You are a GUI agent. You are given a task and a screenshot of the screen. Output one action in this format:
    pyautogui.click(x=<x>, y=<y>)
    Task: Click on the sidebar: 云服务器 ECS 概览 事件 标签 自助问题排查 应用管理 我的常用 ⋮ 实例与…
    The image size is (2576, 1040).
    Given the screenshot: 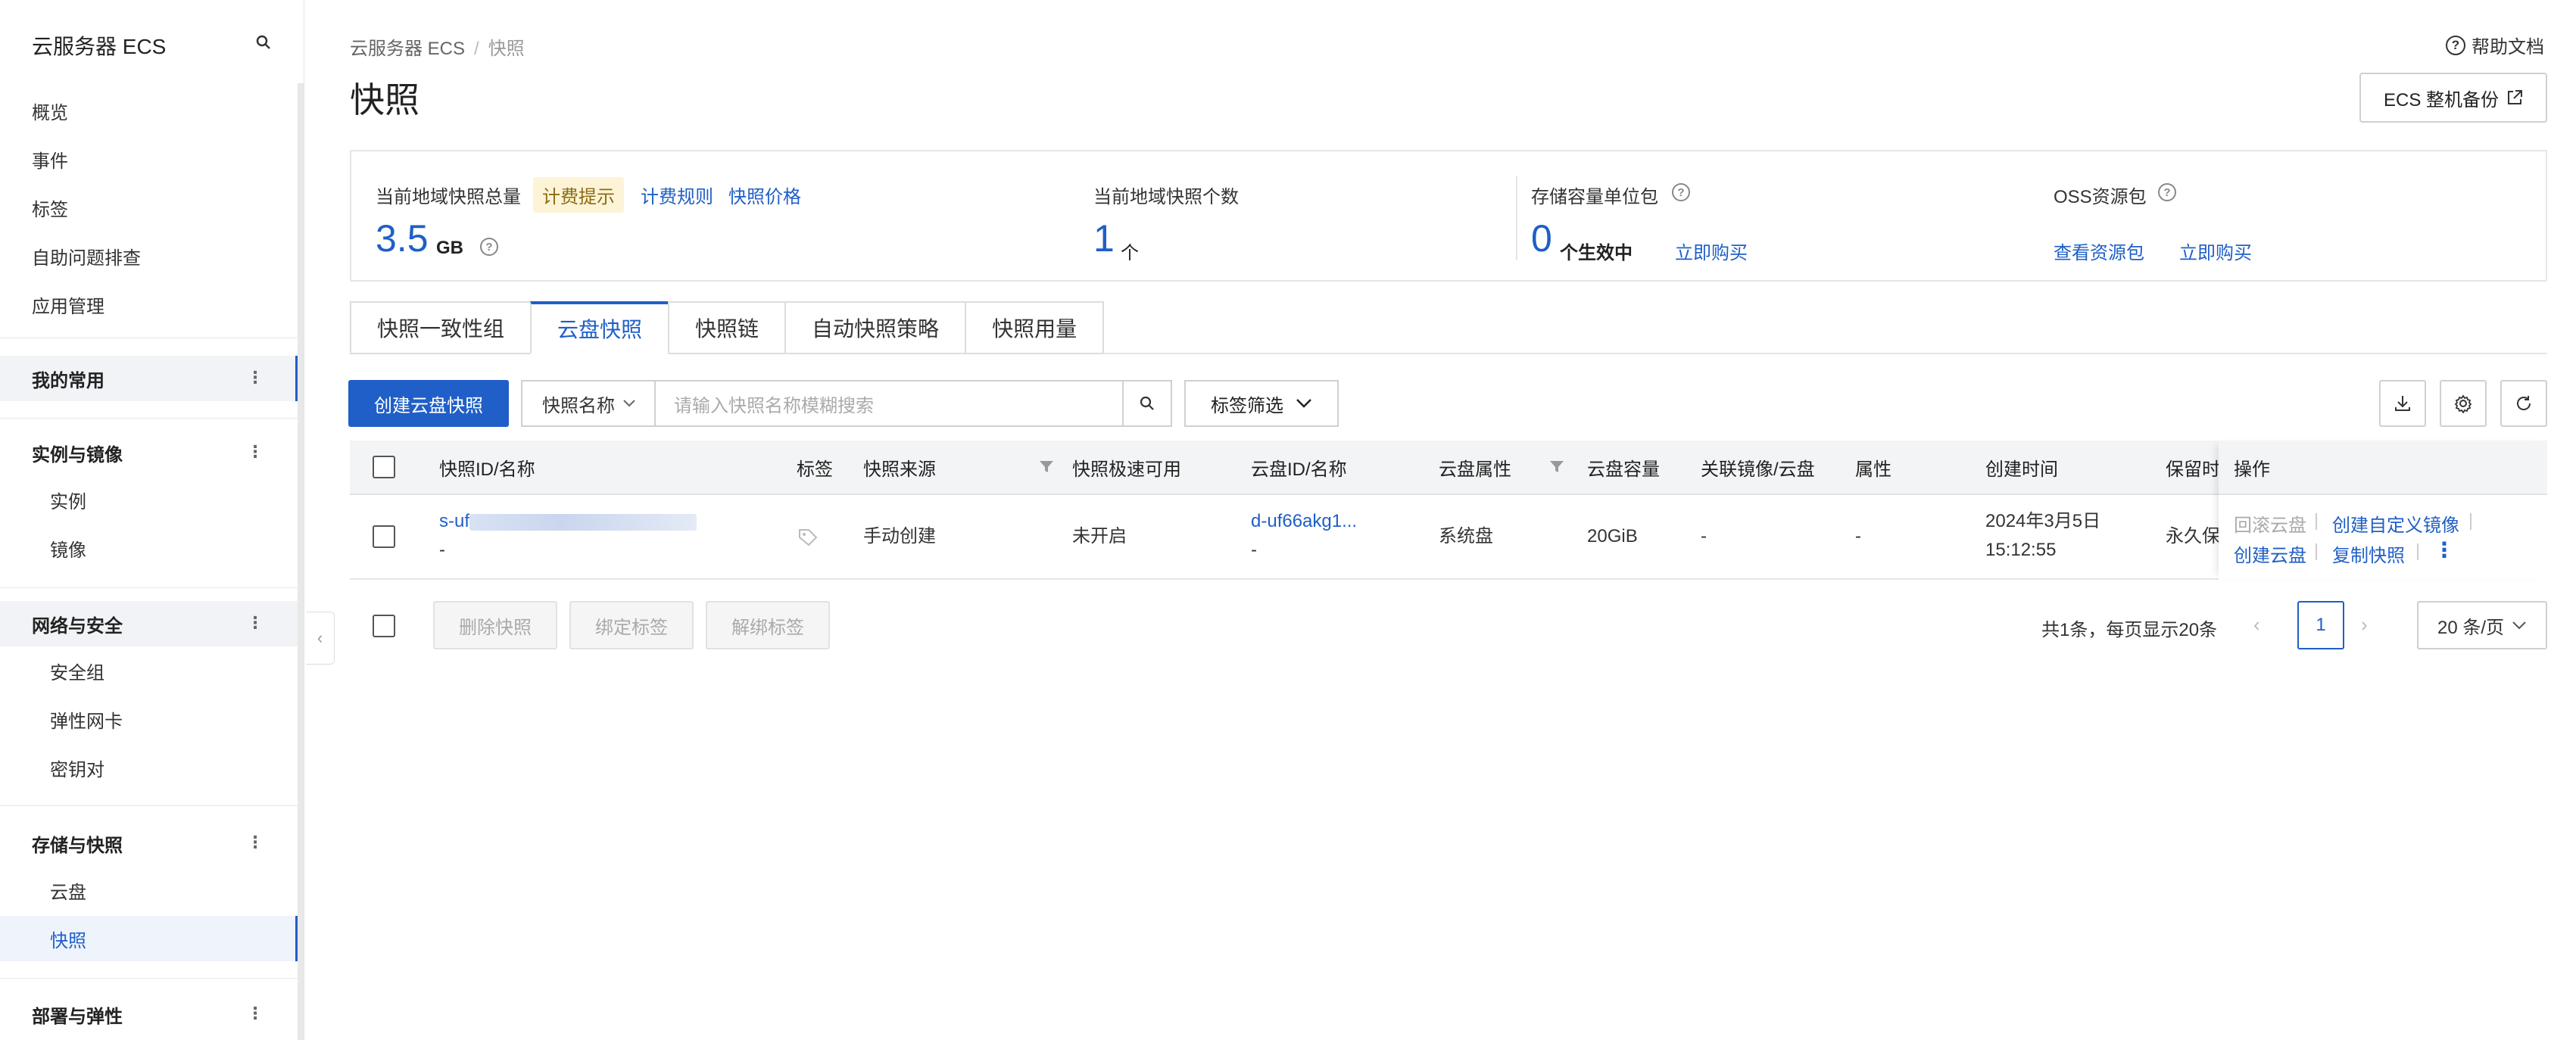 What is the action you would take?
    pyautogui.click(x=152, y=520)
    